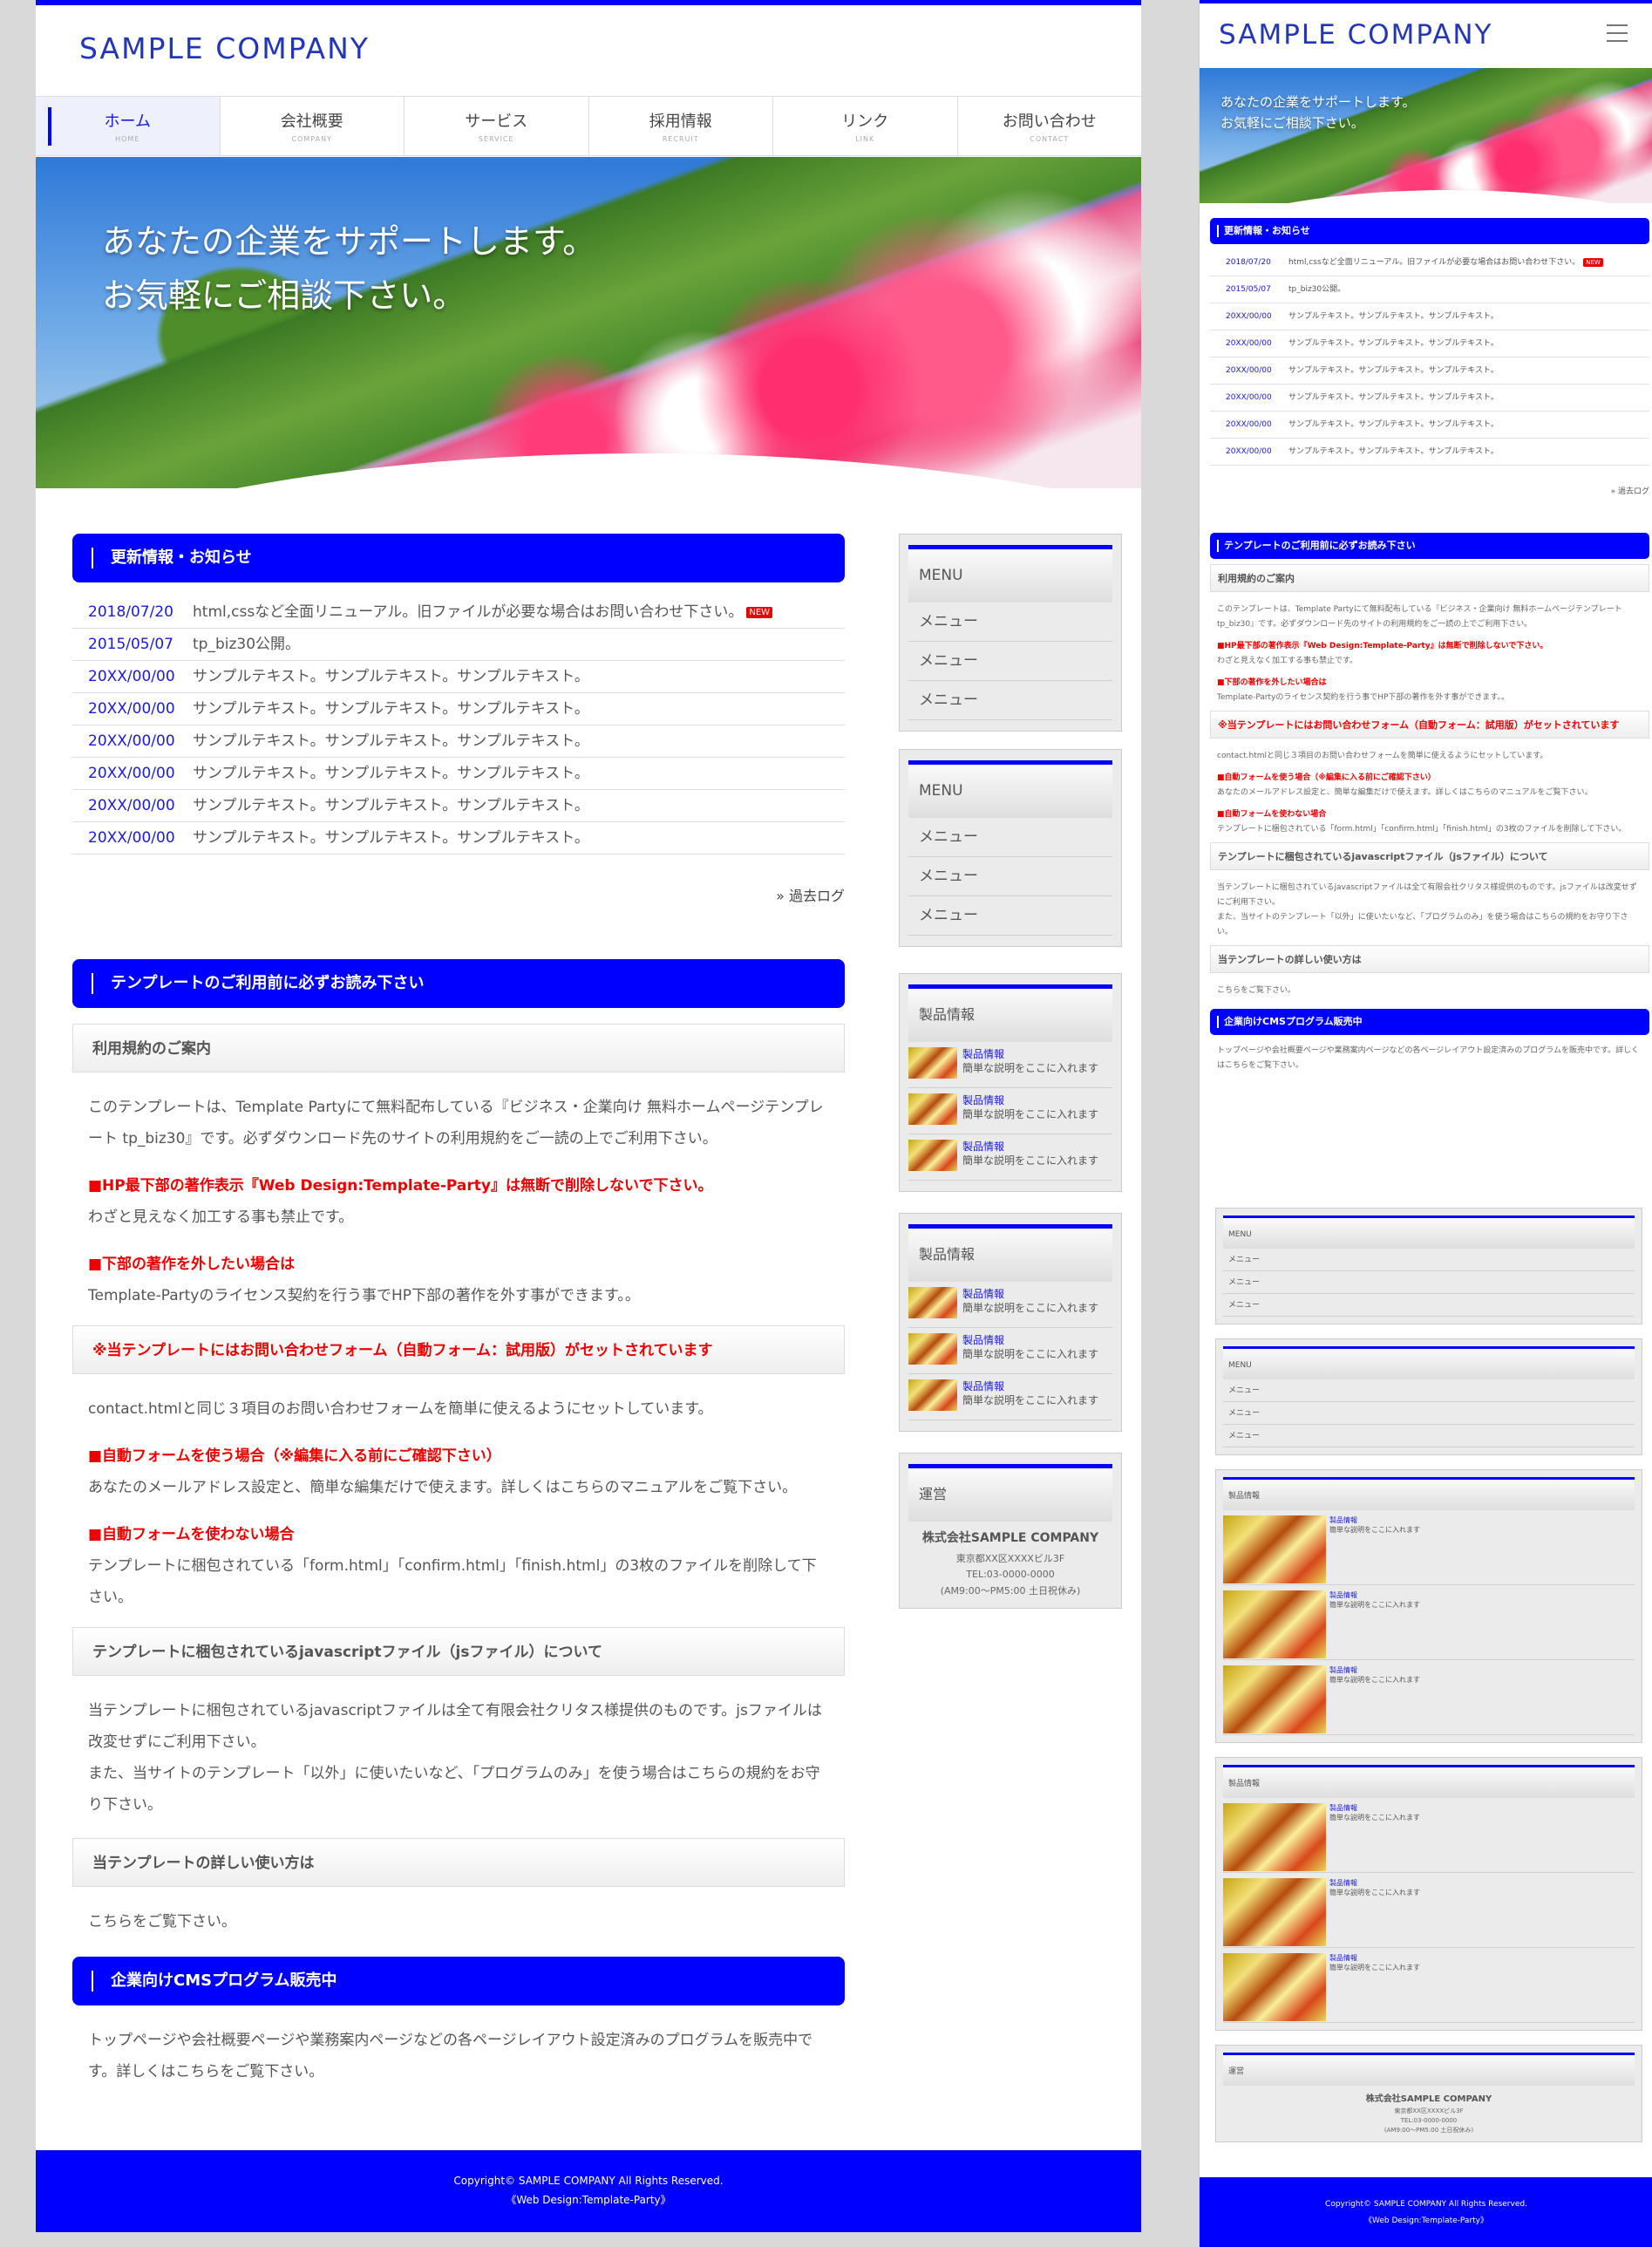 Image resolution: width=1652 pixels, height=2247 pixels. I want to click on nav-item-service: サービス SERVICE, so click(496, 126).